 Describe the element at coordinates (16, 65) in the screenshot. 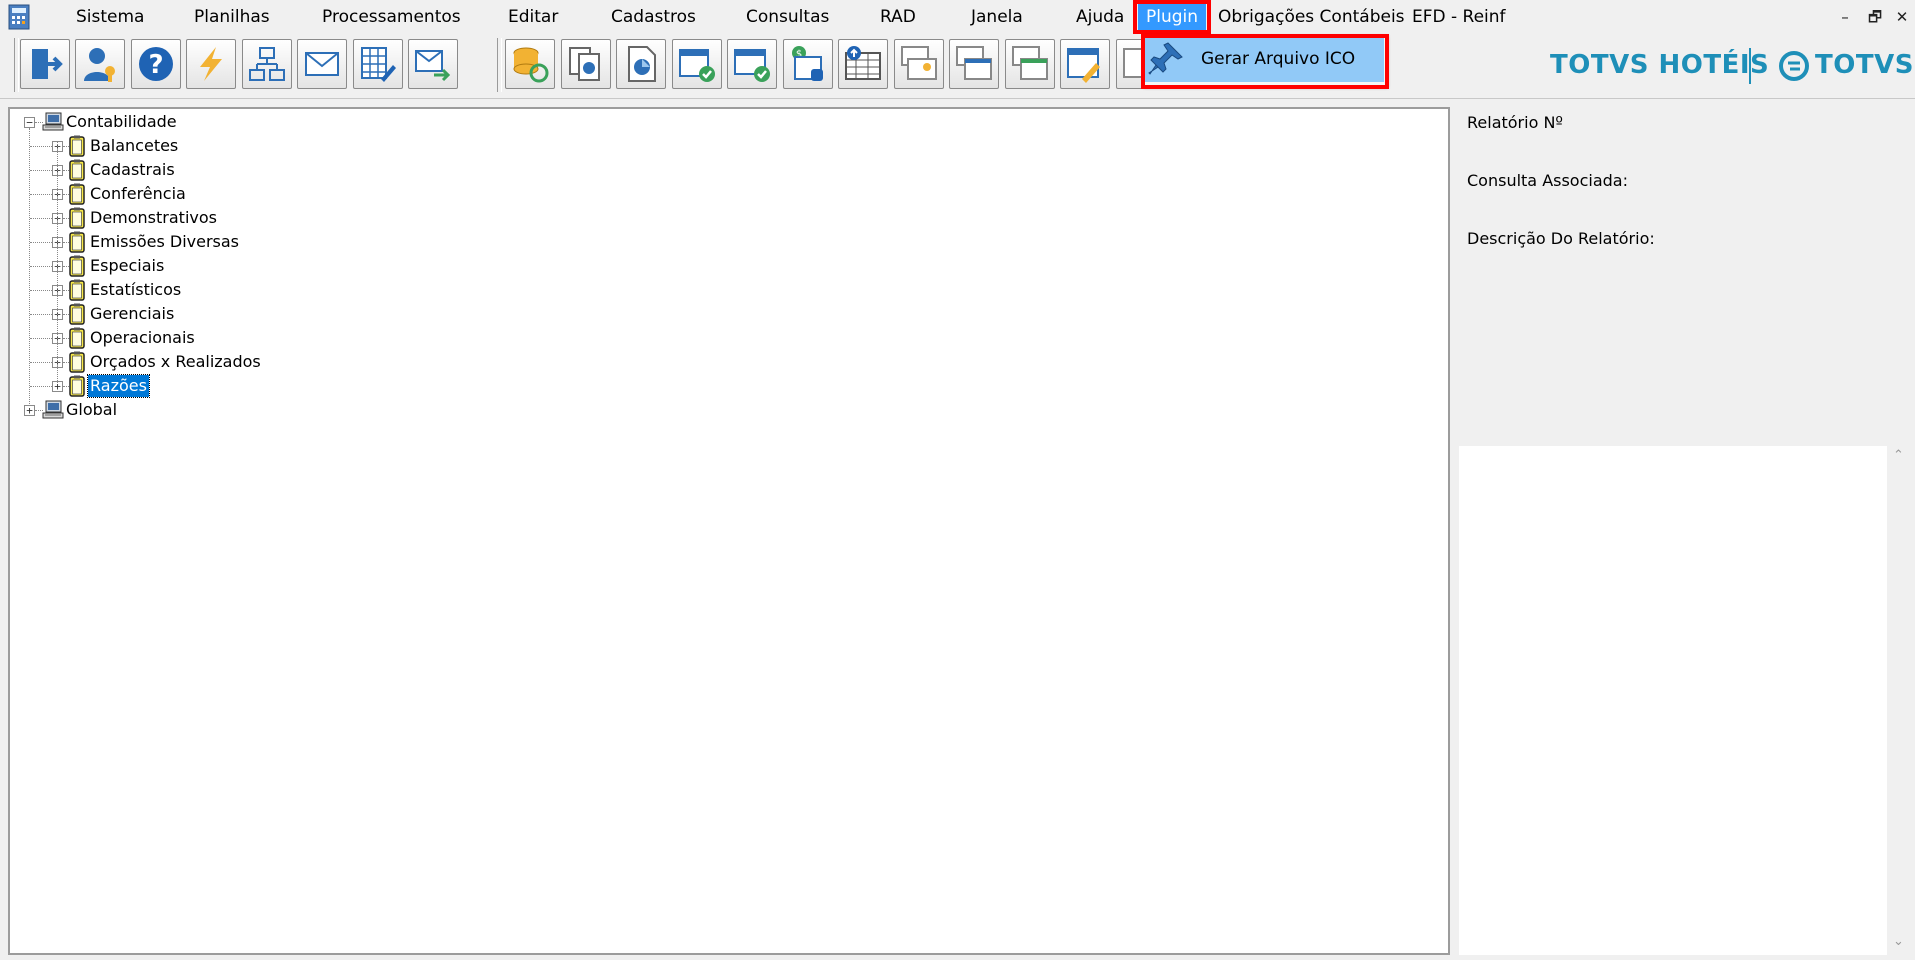

I see `toolbar-grip` at that location.